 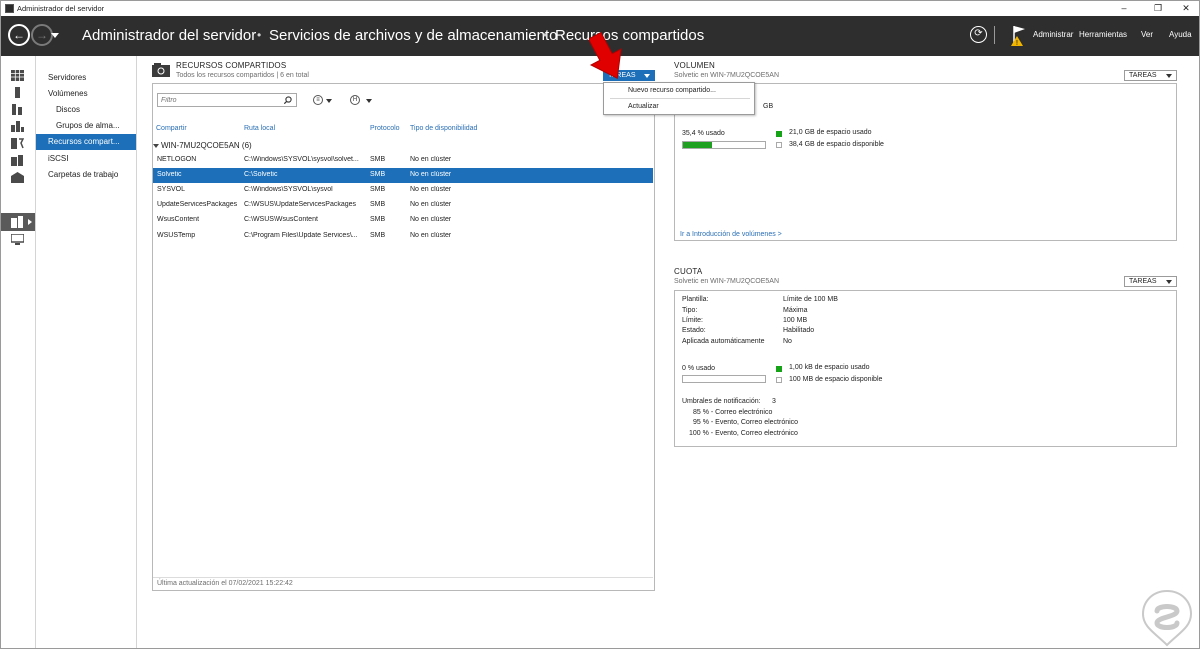 What do you see at coordinates (171, 128) in the screenshot?
I see `column-compartir: Compartir` at bounding box center [171, 128].